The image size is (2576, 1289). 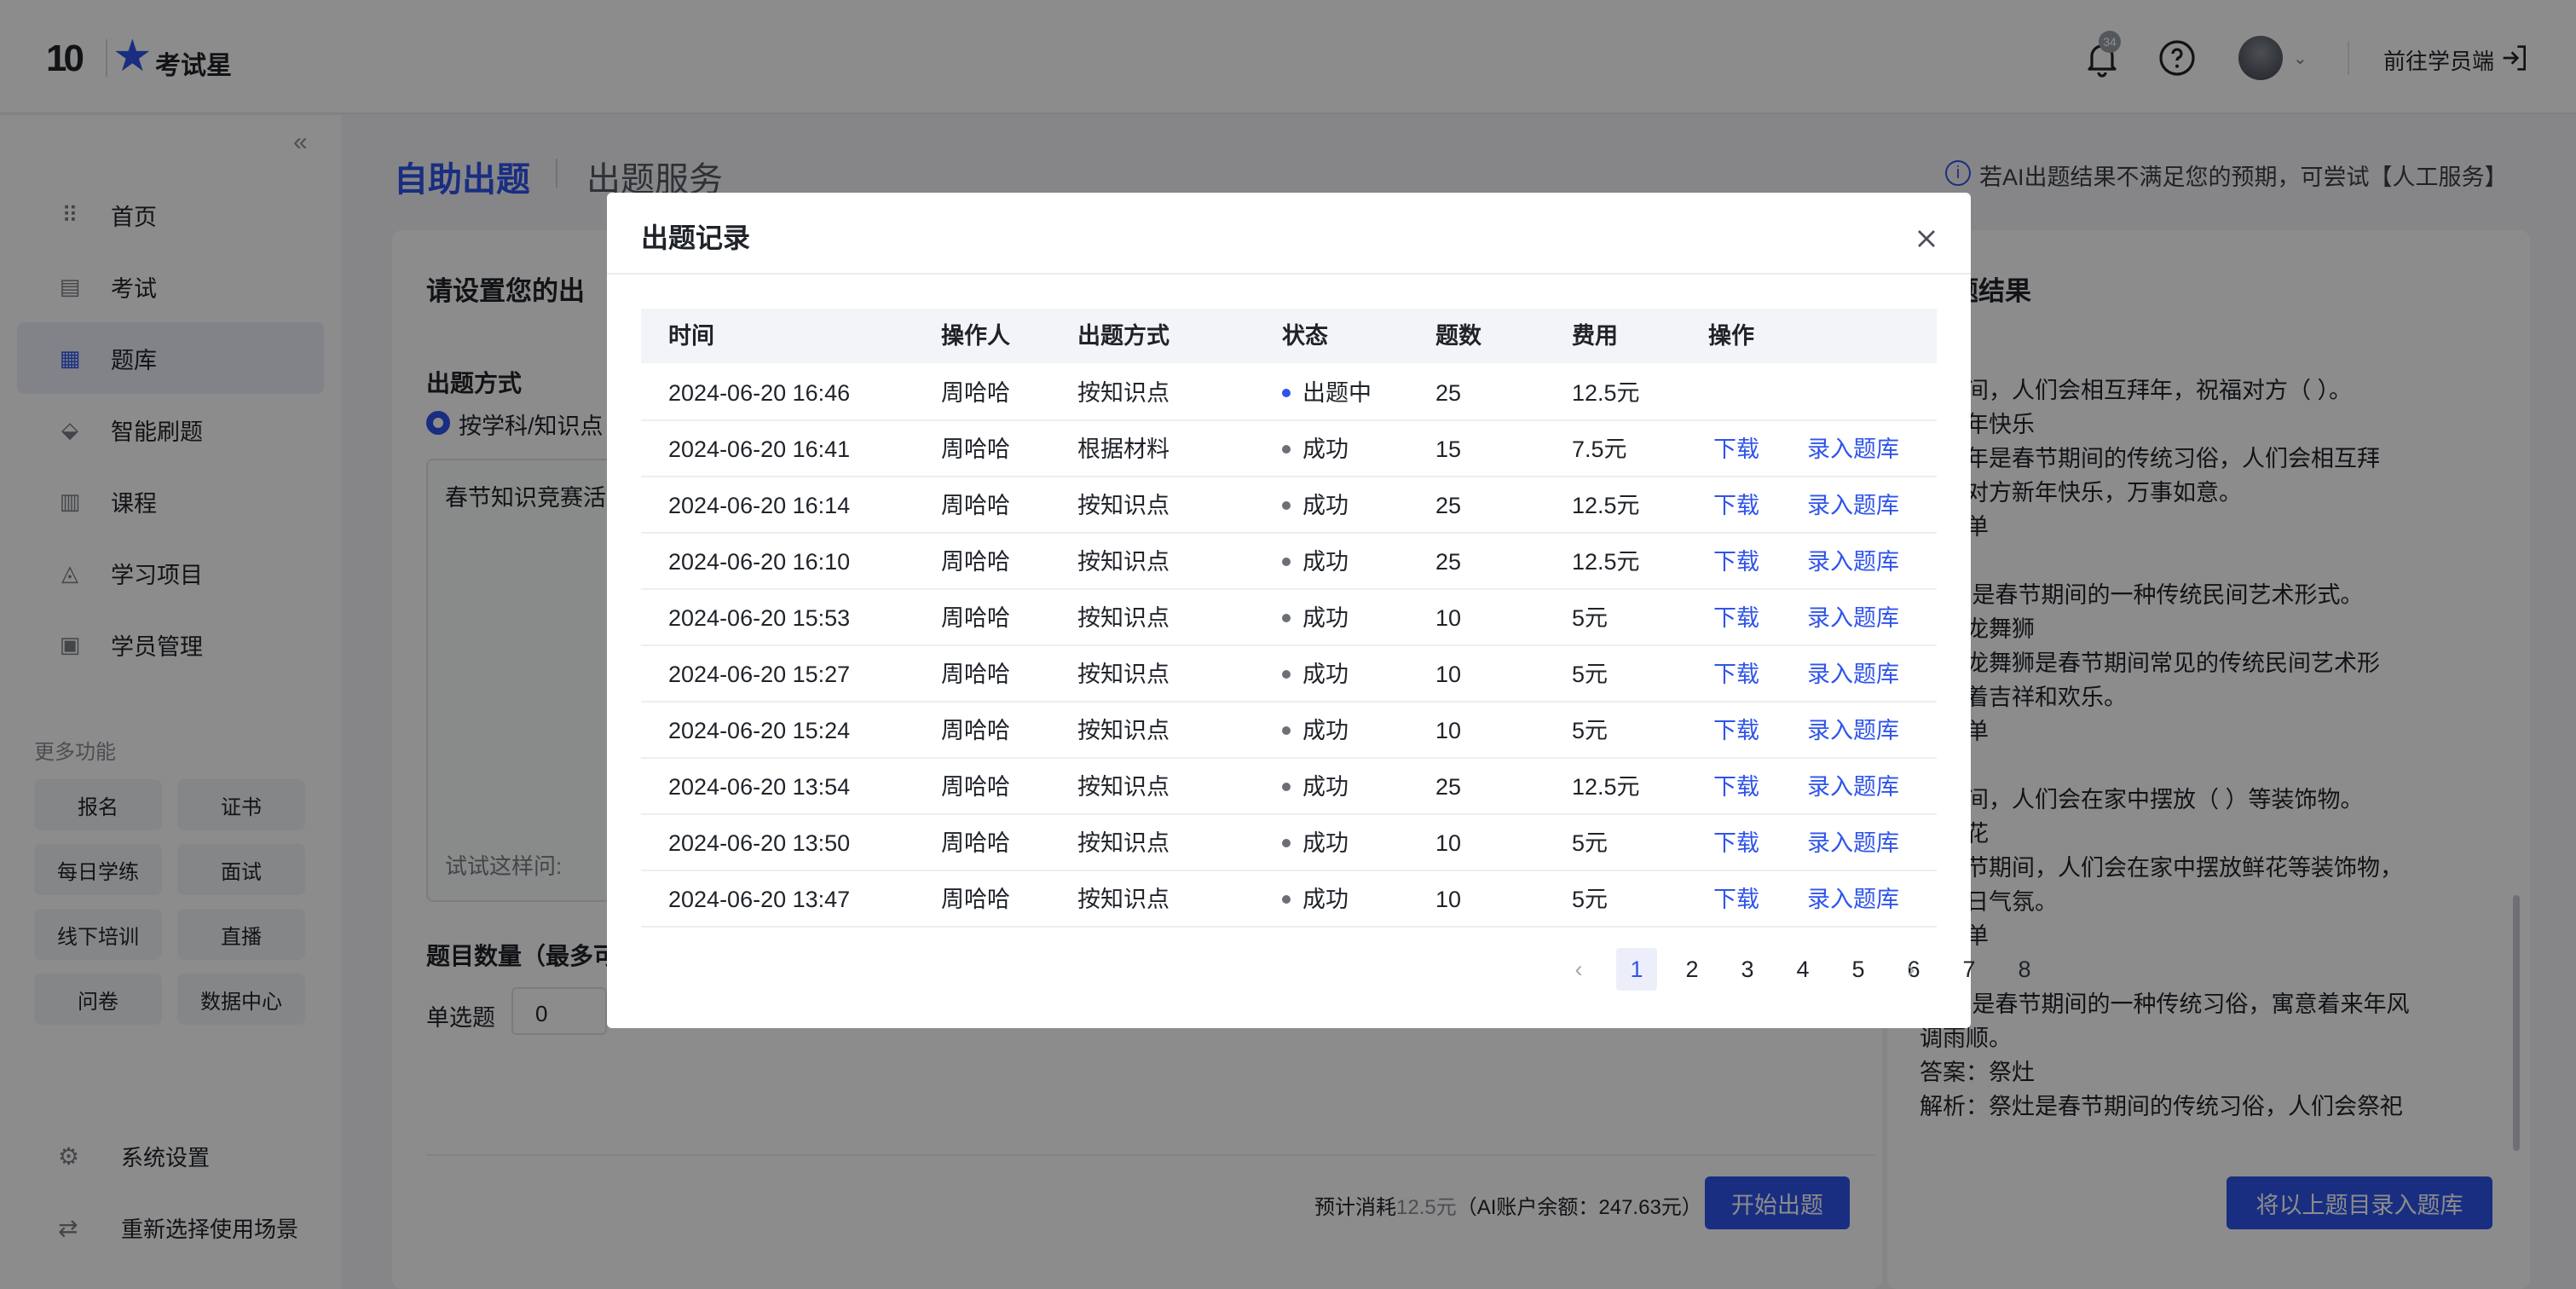 What do you see at coordinates (1458, 336) in the screenshot?
I see `column-header-count: 题数` at bounding box center [1458, 336].